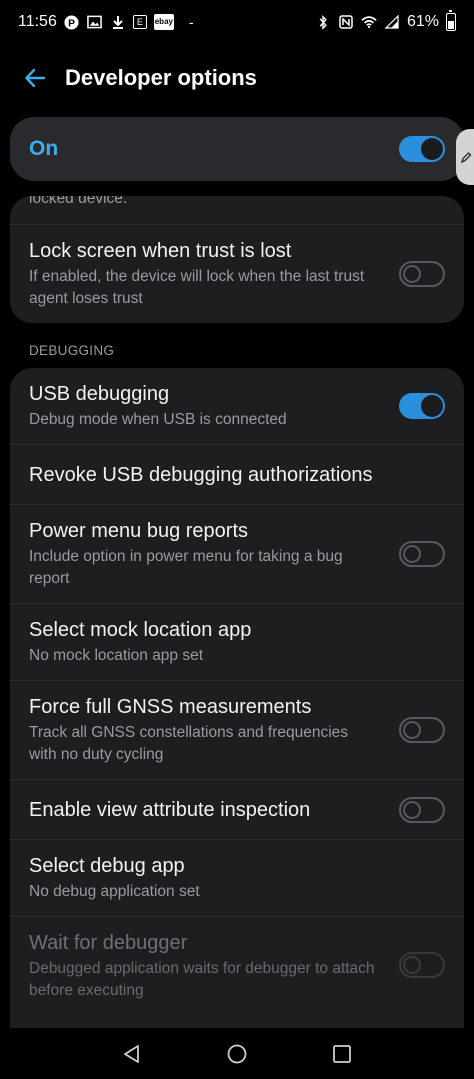 The image size is (474, 1079). Describe the element at coordinates (108, 943) in the screenshot. I see `row-title: Wait for debugger` at that location.